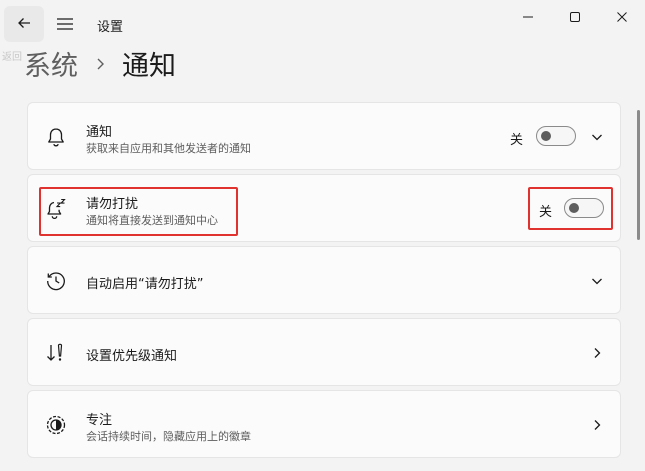 The width and height of the screenshot is (645, 471). Describe the element at coordinates (517, 140) in the screenshot. I see `notifications-toggle-label: 关` at that location.